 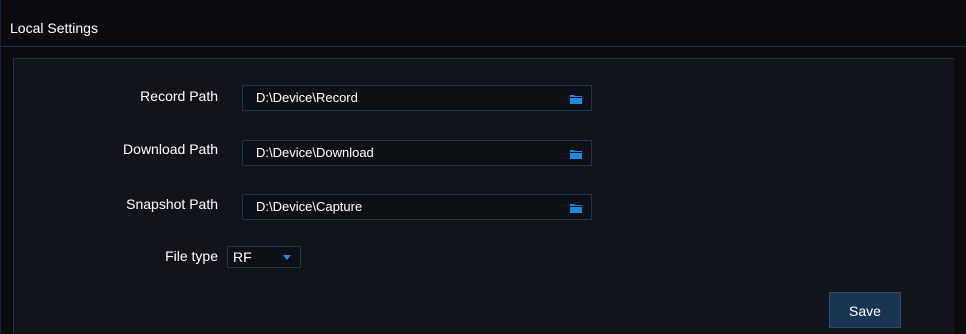 What do you see at coordinates (417, 207) in the screenshot?
I see `snapshot-path-field: D:\Device\Capture` at bounding box center [417, 207].